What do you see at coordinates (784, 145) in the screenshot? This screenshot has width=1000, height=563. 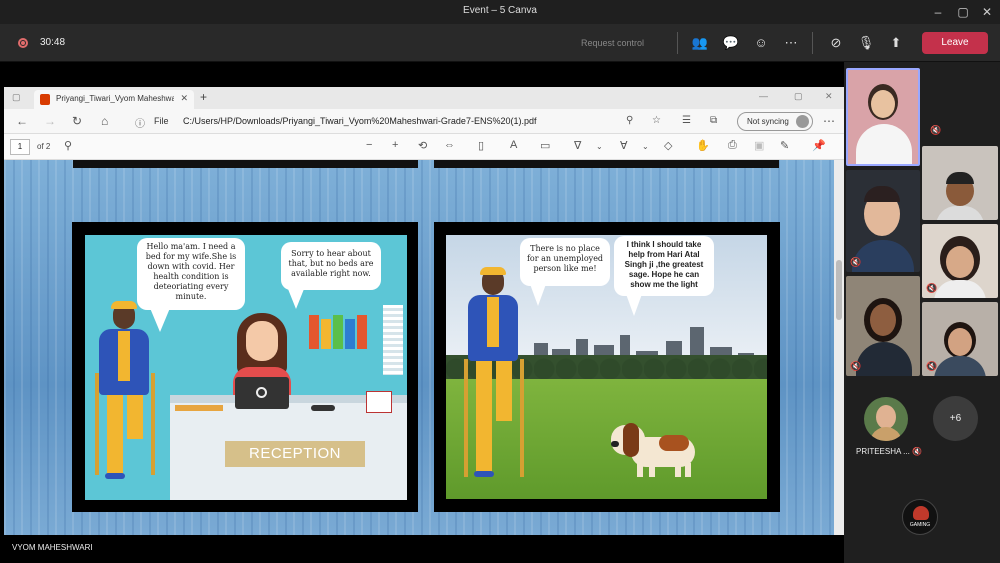 I see `save-as-icon: ✎` at bounding box center [784, 145].